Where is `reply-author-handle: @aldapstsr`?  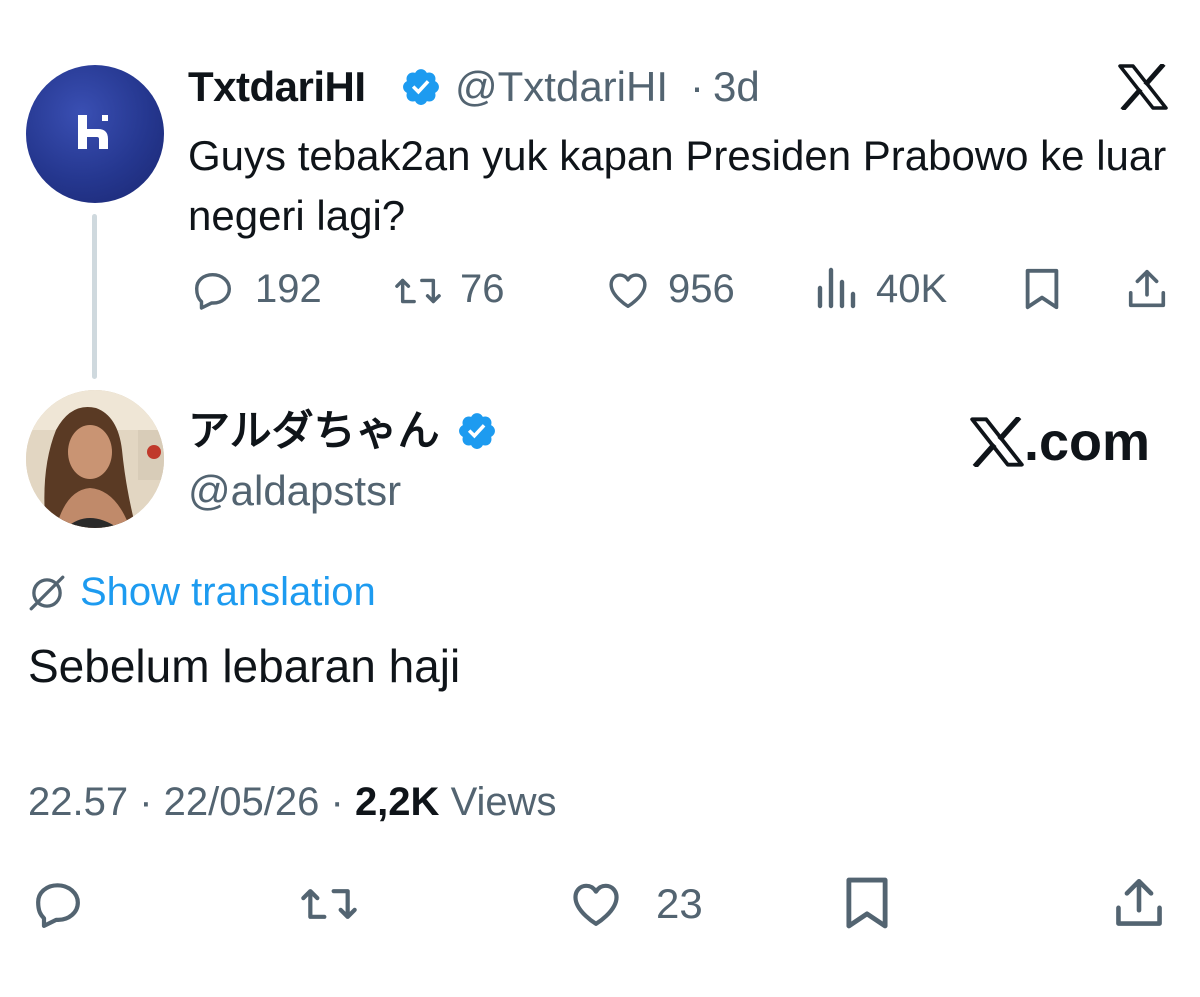
reply-author-handle: @aldapstsr is located at coordinates (294, 491).